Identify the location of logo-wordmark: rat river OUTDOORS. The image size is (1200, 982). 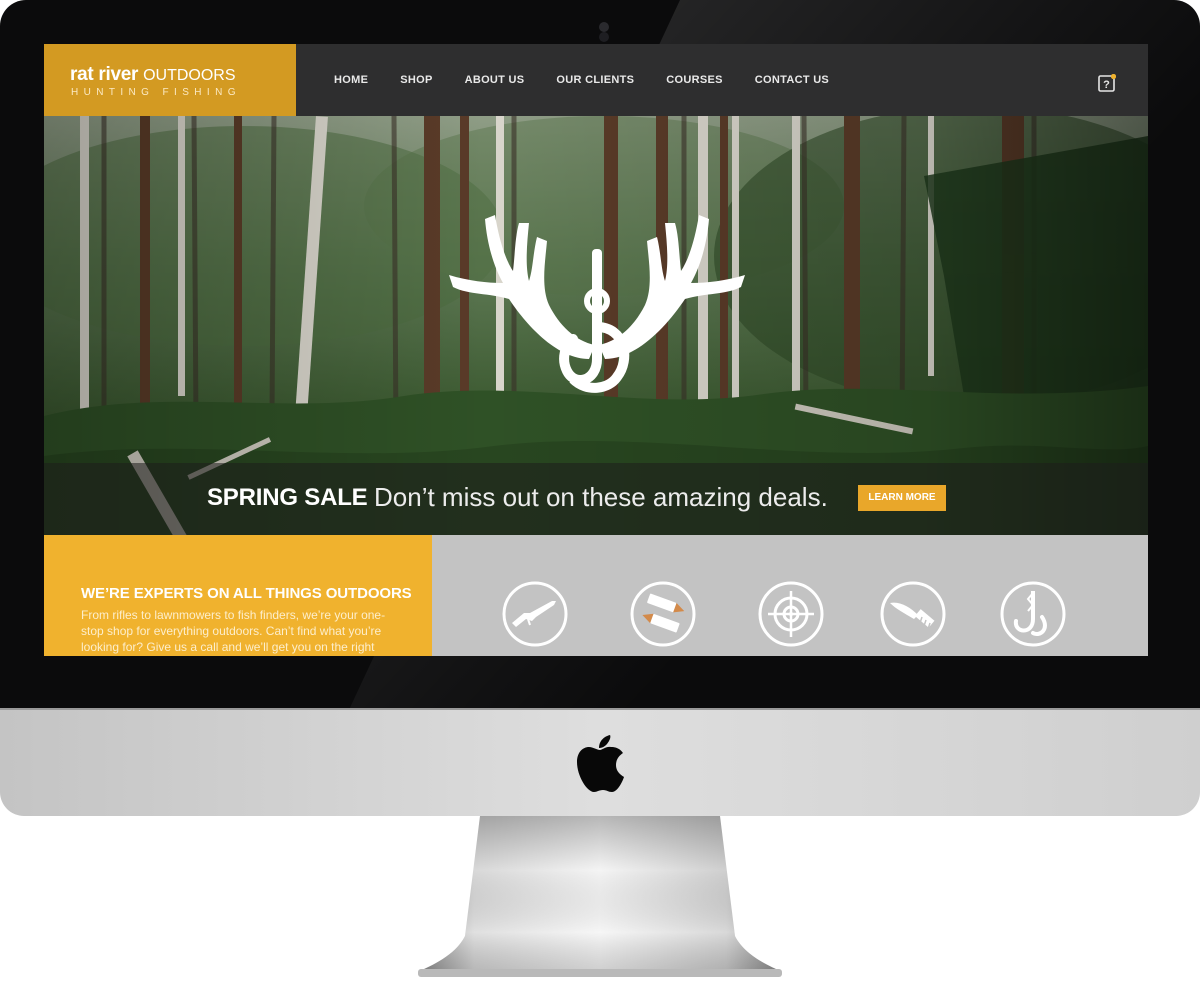
(153, 75).